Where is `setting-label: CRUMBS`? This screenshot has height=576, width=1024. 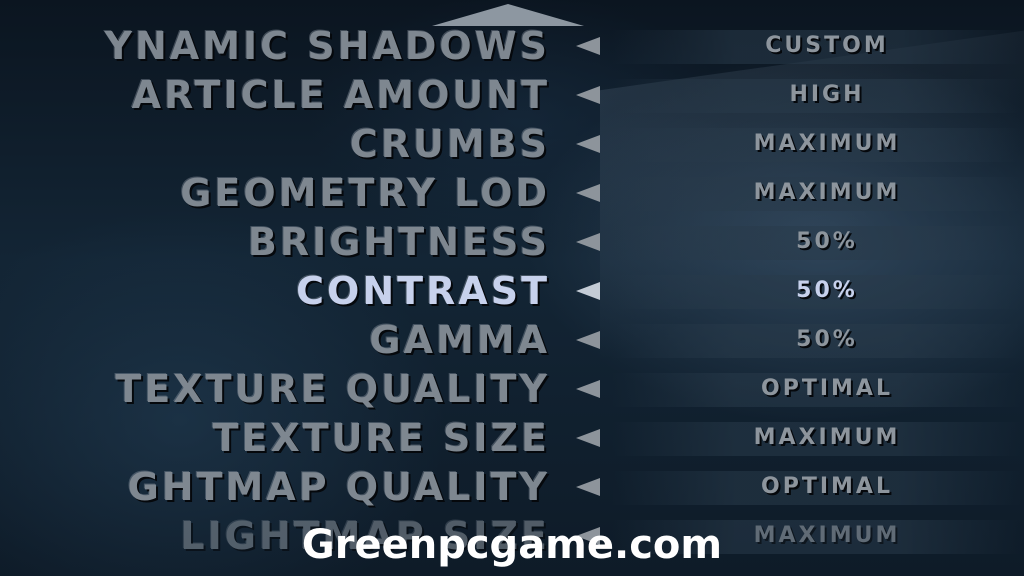 setting-label: CRUMBS is located at coordinates (449, 144).